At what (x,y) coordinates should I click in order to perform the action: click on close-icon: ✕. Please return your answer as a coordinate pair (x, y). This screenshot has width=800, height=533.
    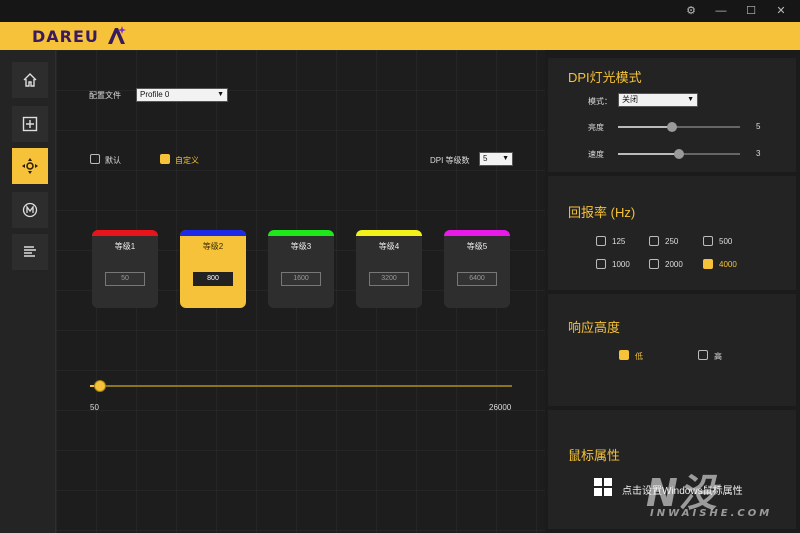
    Looking at the image, I should click on (781, 11).